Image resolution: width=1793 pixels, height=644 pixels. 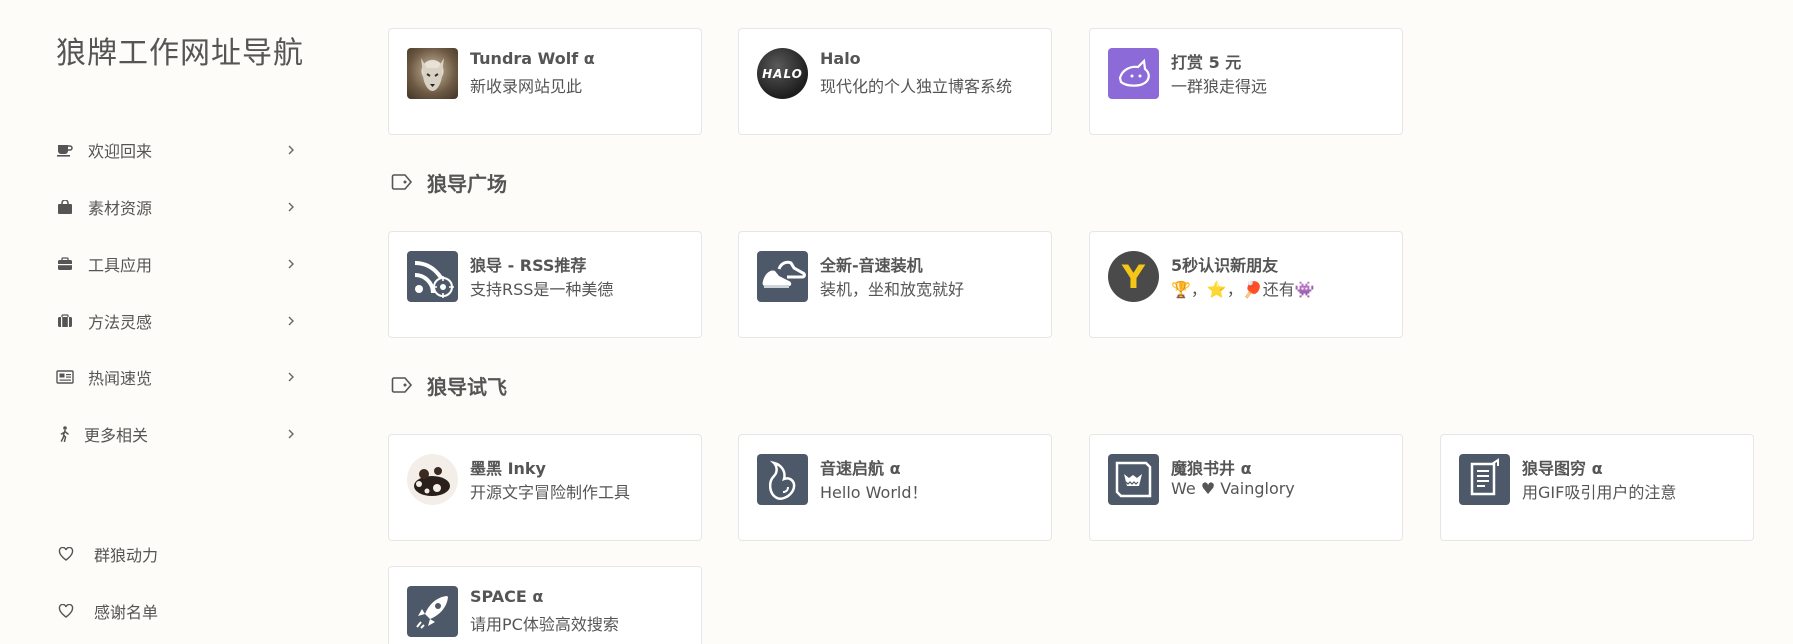 I want to click on wolf-photo-icon, so click(x=432, y=73).